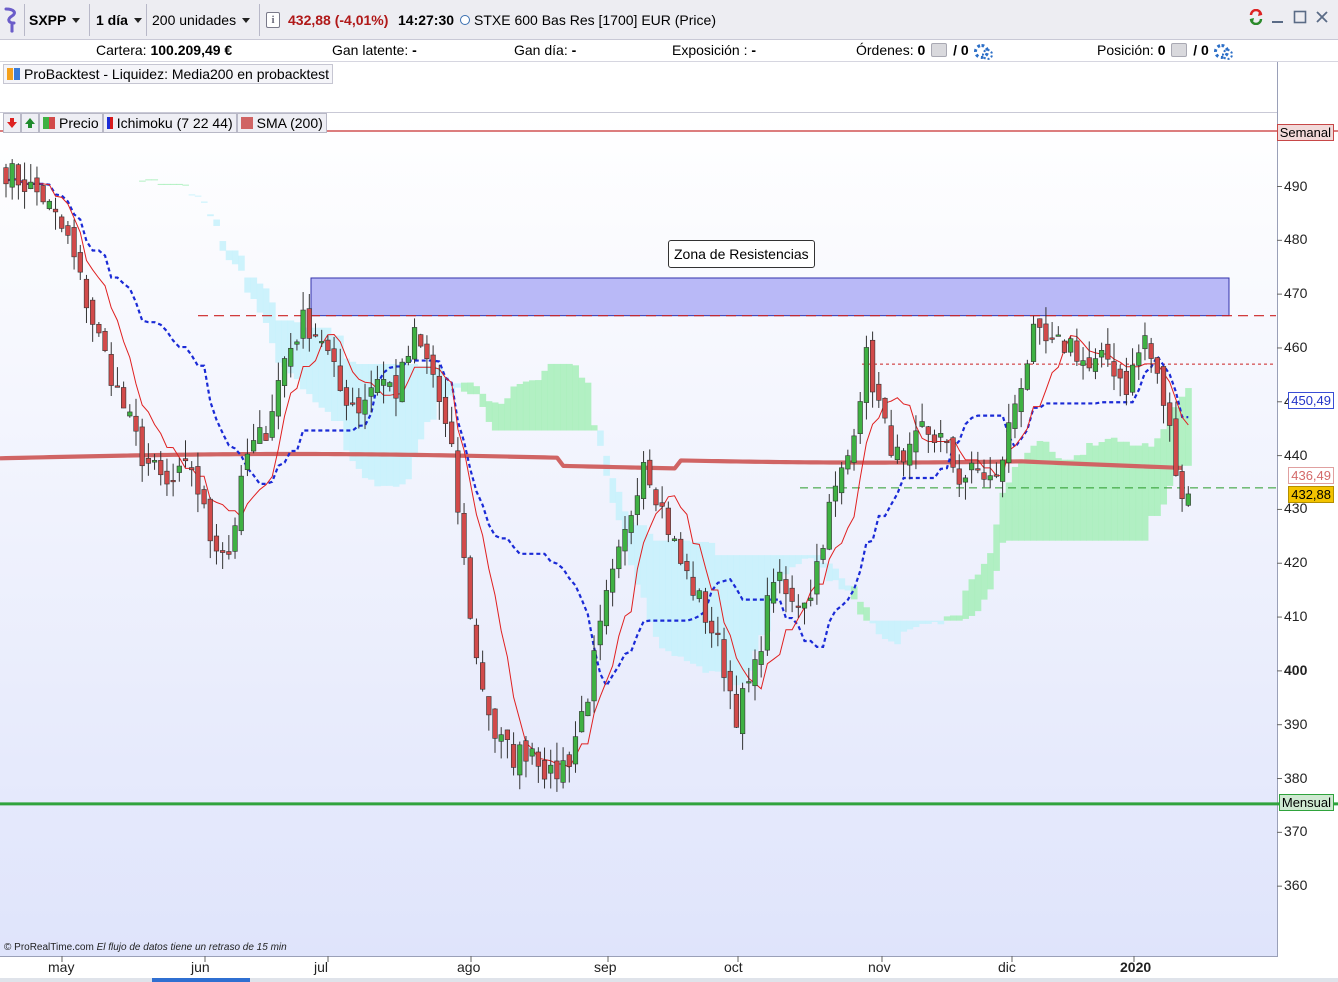  I want to click on price-tick-label: 490, so click(1296, 185).